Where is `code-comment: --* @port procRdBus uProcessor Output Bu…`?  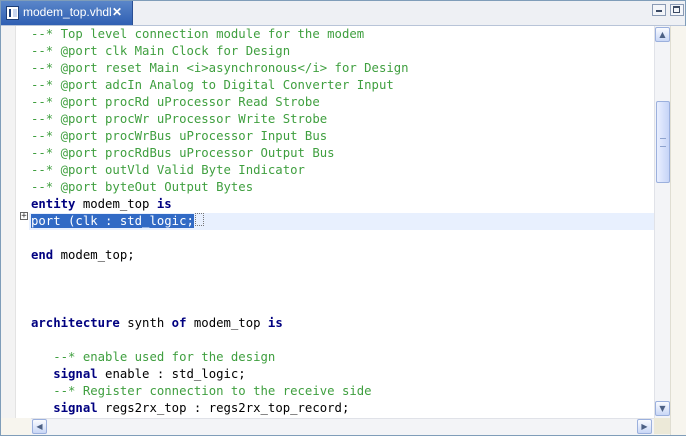
code-comment: --* @port procRdBus uProcessor Output Bu… is located at coordinates (183, 153).